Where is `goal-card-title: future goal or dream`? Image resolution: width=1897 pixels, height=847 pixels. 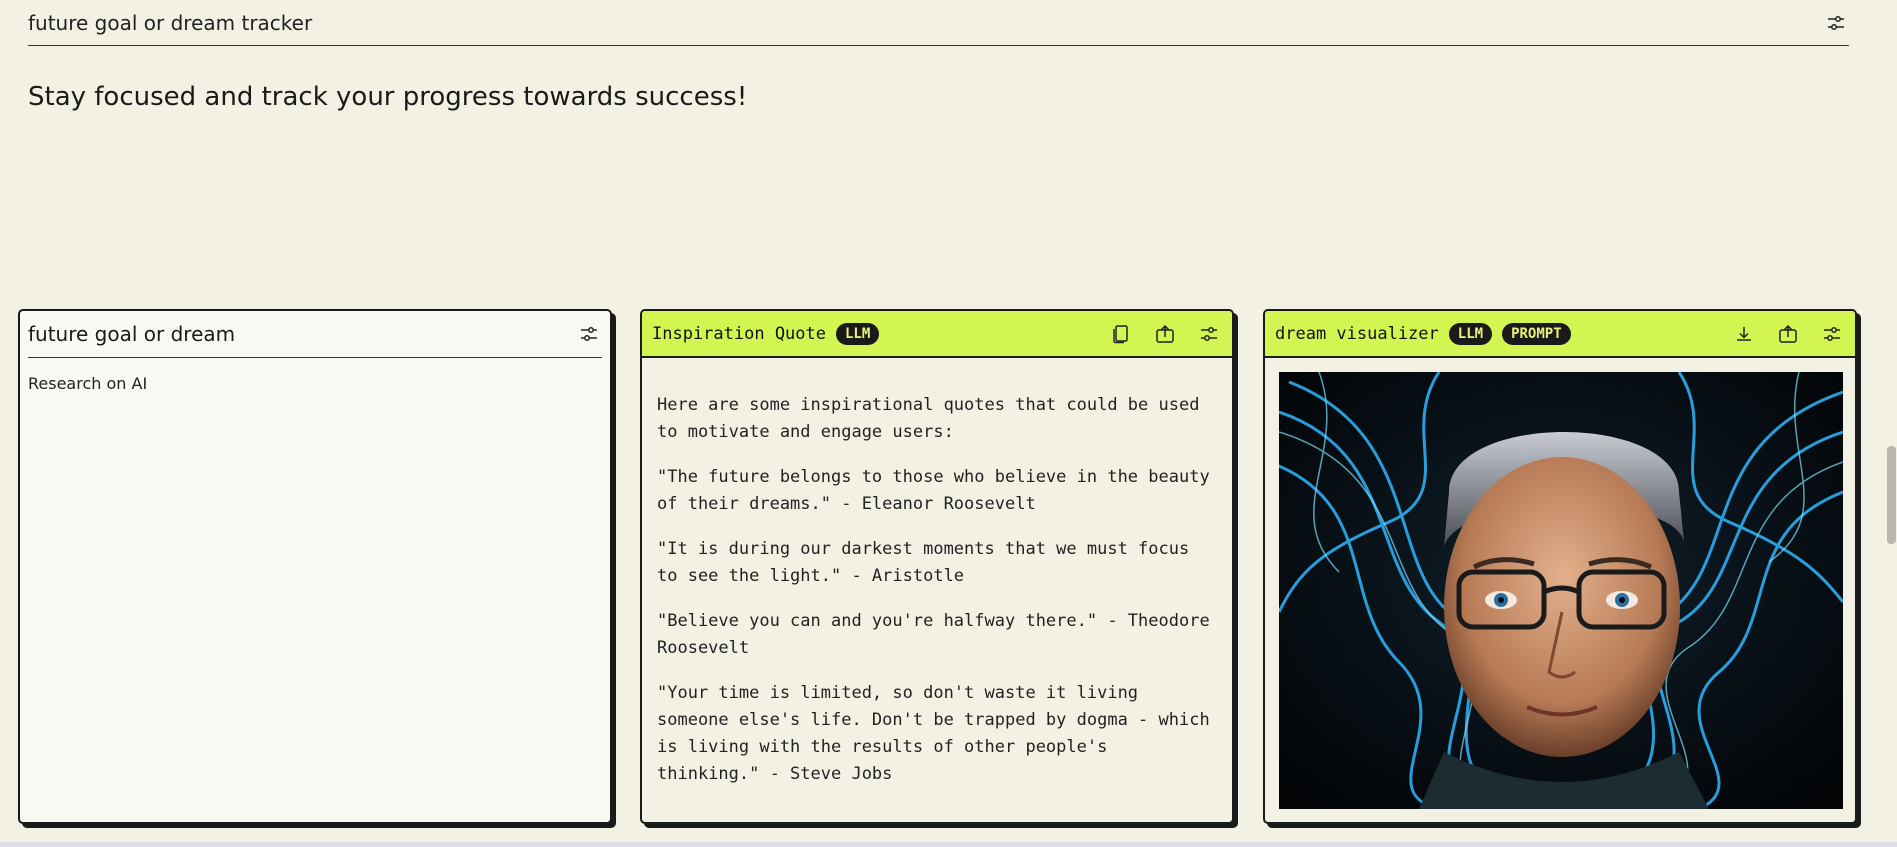
goal-card-title: future goal or dream is located at coordinates (132, 334).